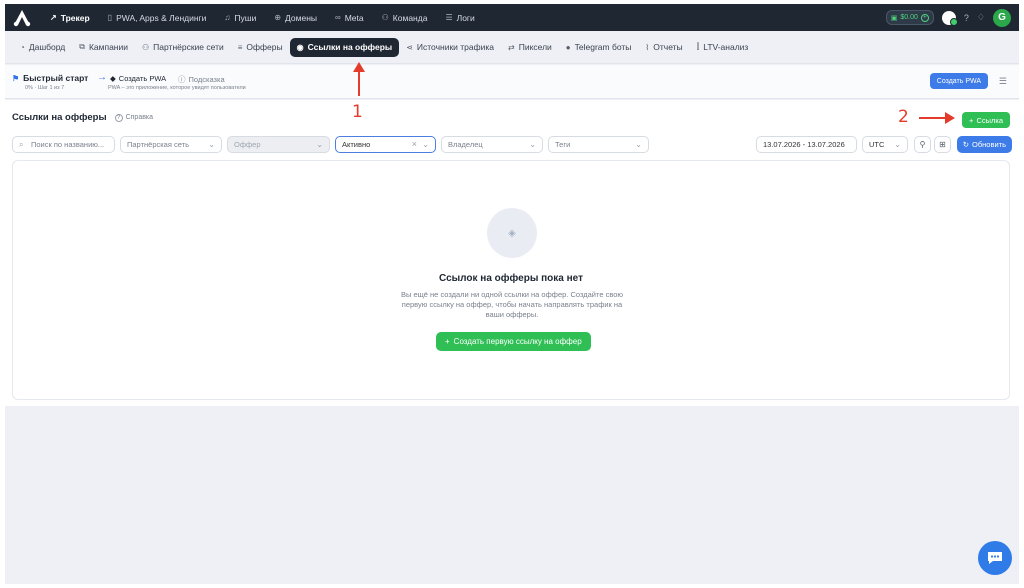  What do you see at coordinates (989, 144) in the screenshot?
I see `refresh-label: Обновить` at bounding box center [989, 144].